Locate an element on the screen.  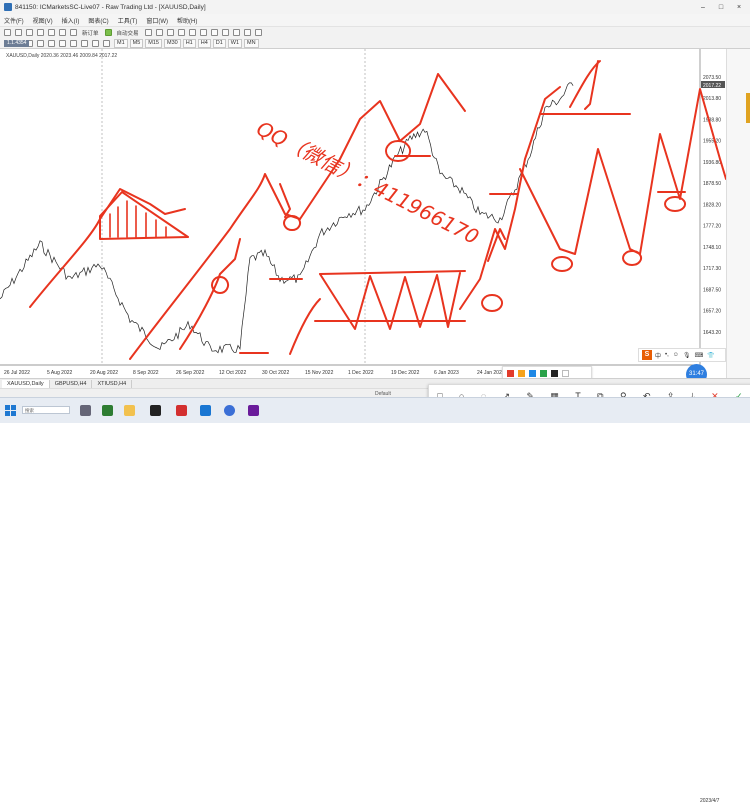
menu-charts: 图表(C) is located at coordinates (98, 20).